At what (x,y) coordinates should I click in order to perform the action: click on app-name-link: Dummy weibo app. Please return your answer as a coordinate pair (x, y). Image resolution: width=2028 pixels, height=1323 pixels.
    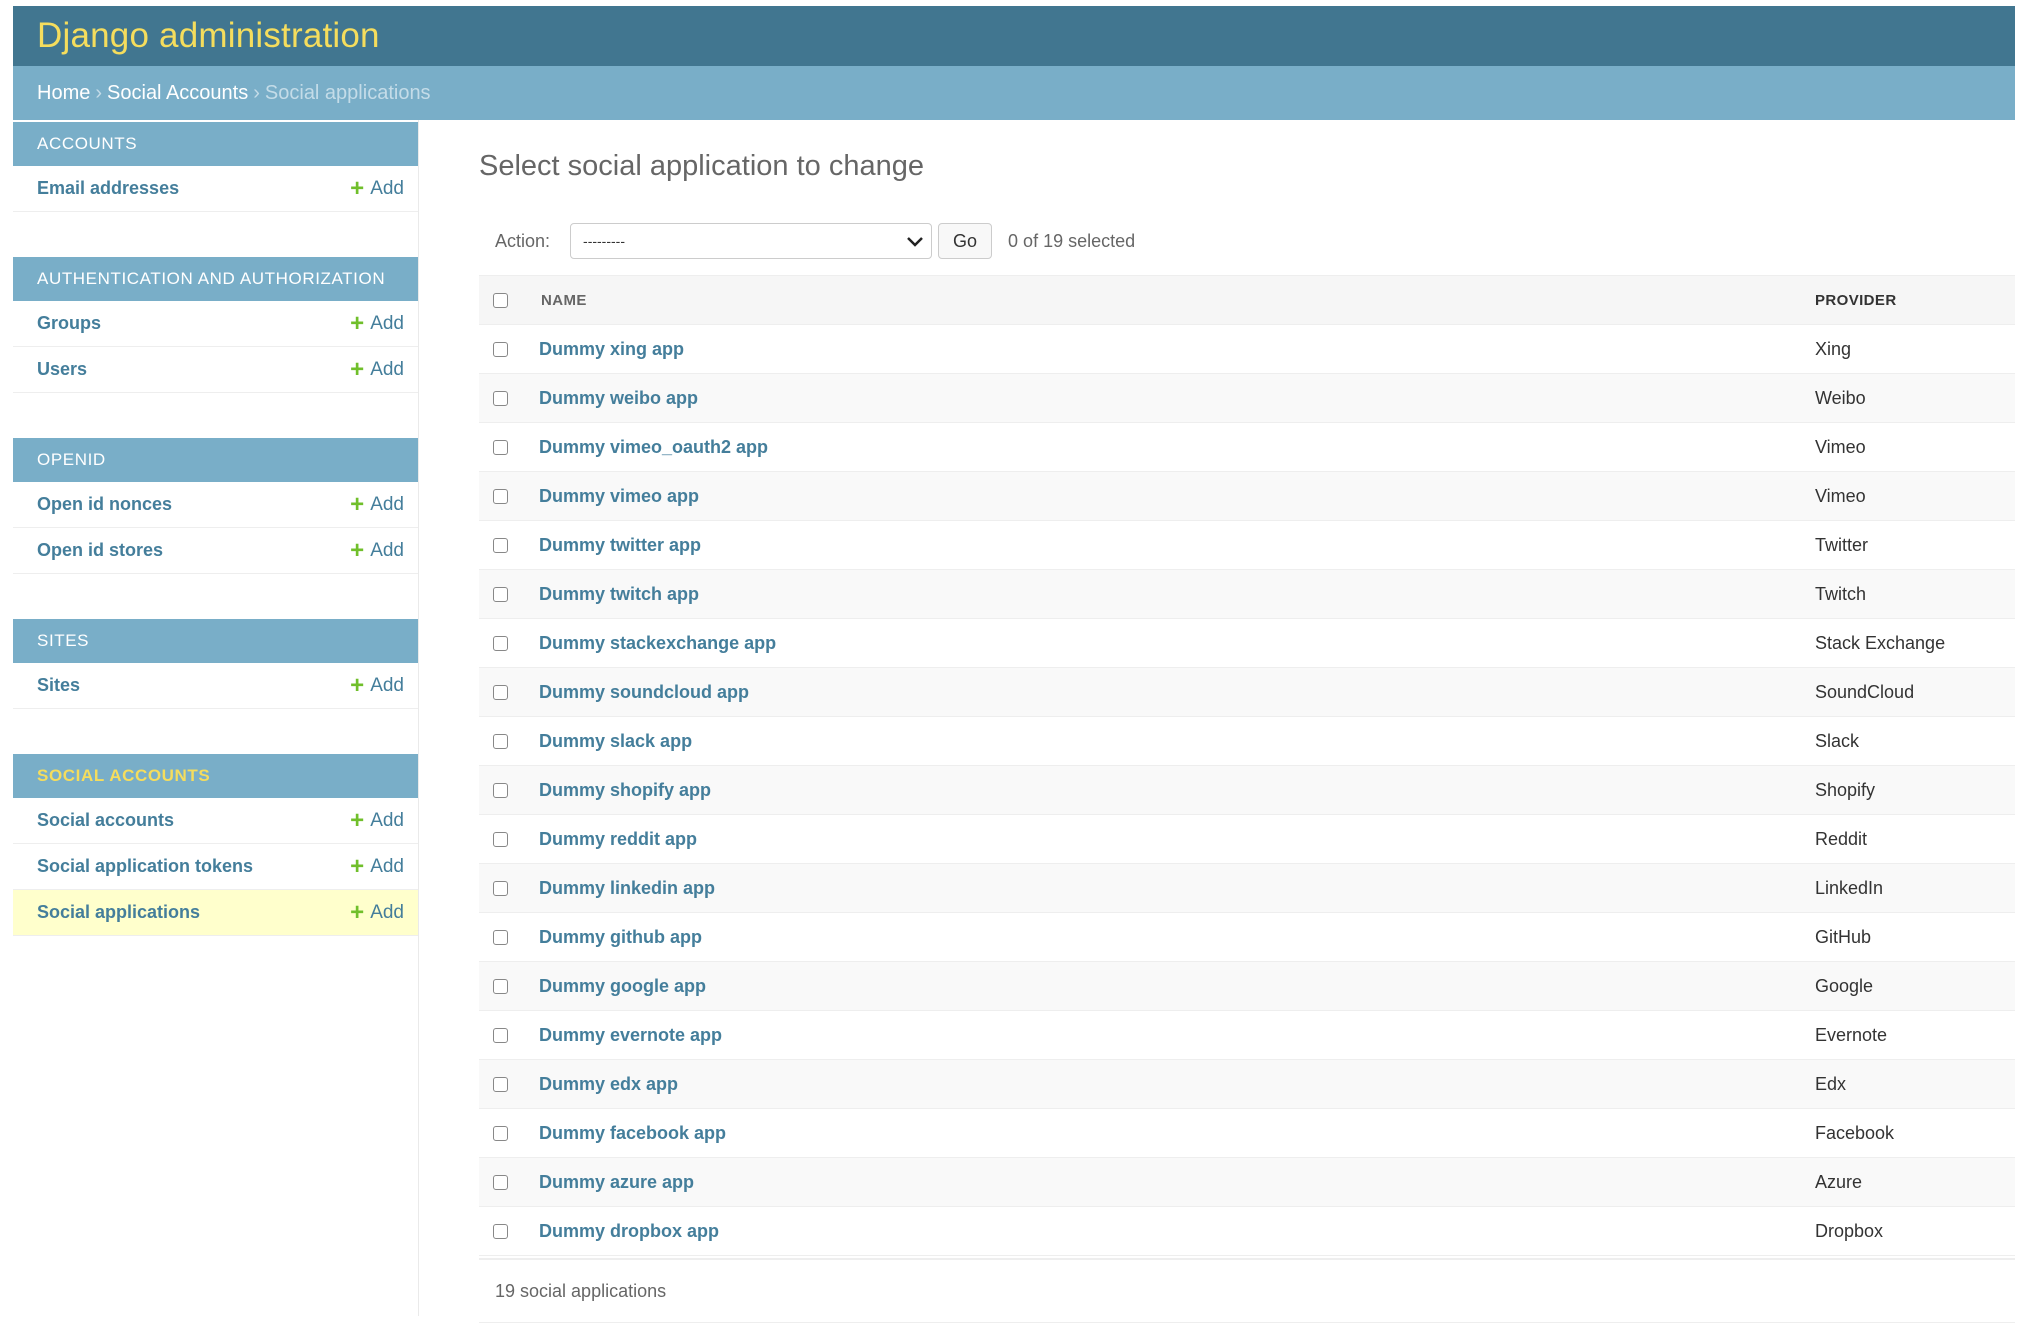
    Looking at the image, I should click on (618, 398).